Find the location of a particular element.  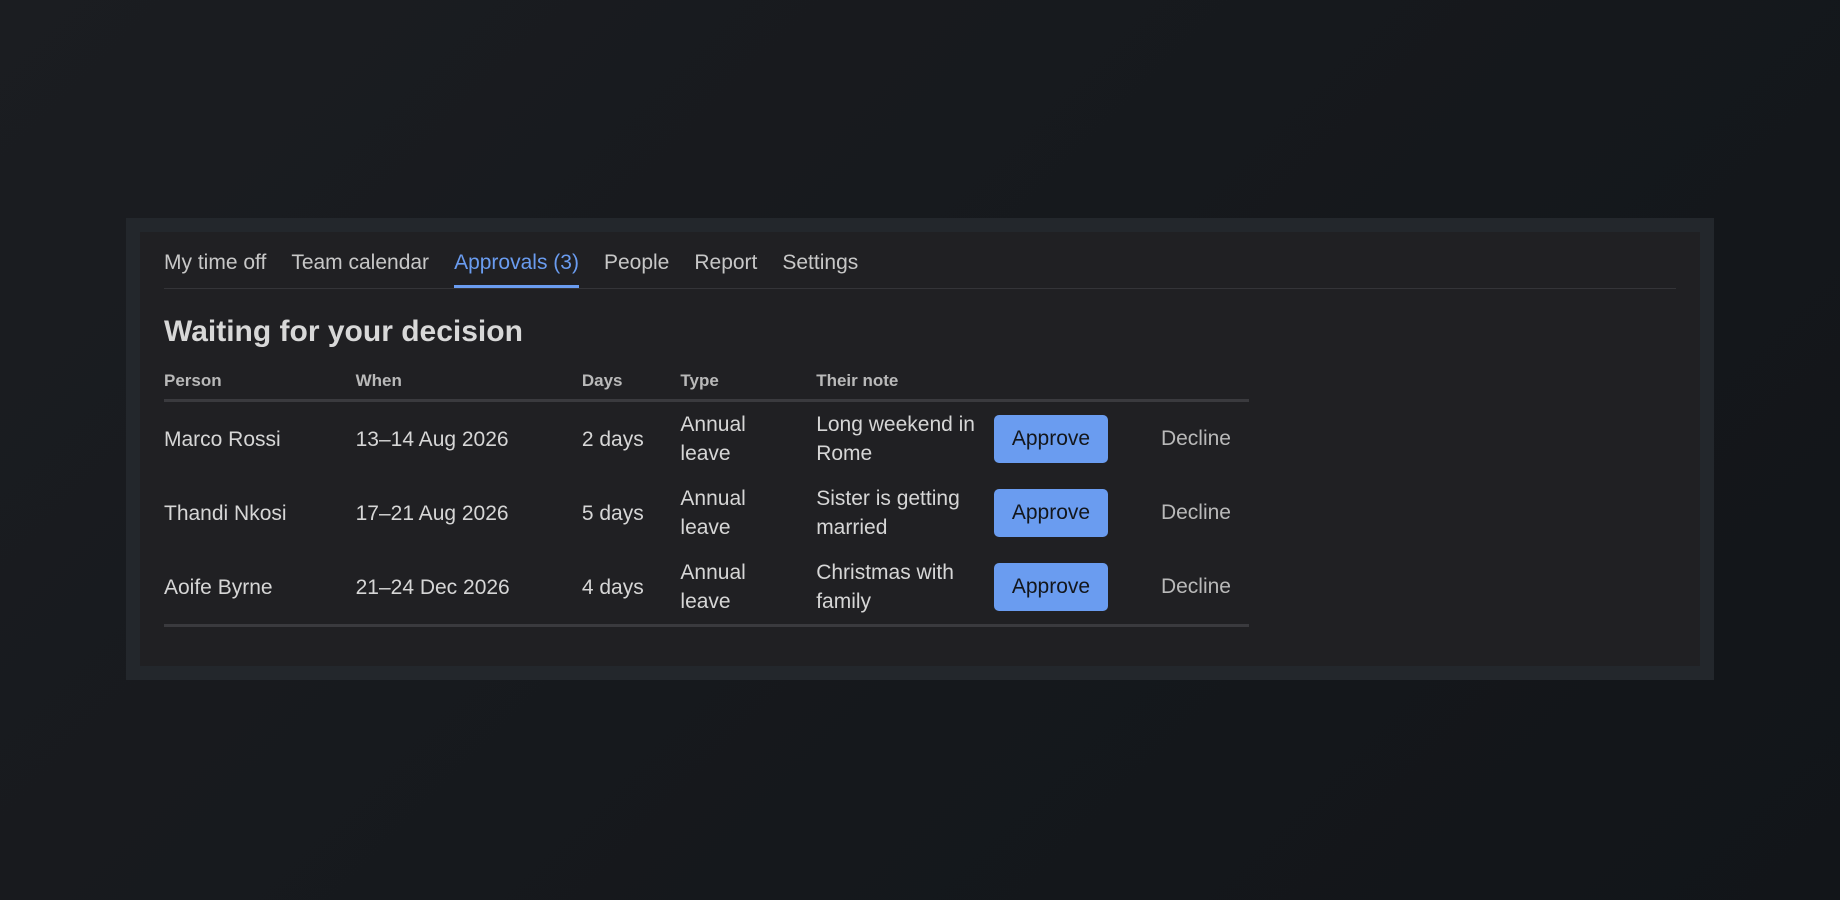

cell-person: Aoife Byrne is located at coordinates (260, 588).